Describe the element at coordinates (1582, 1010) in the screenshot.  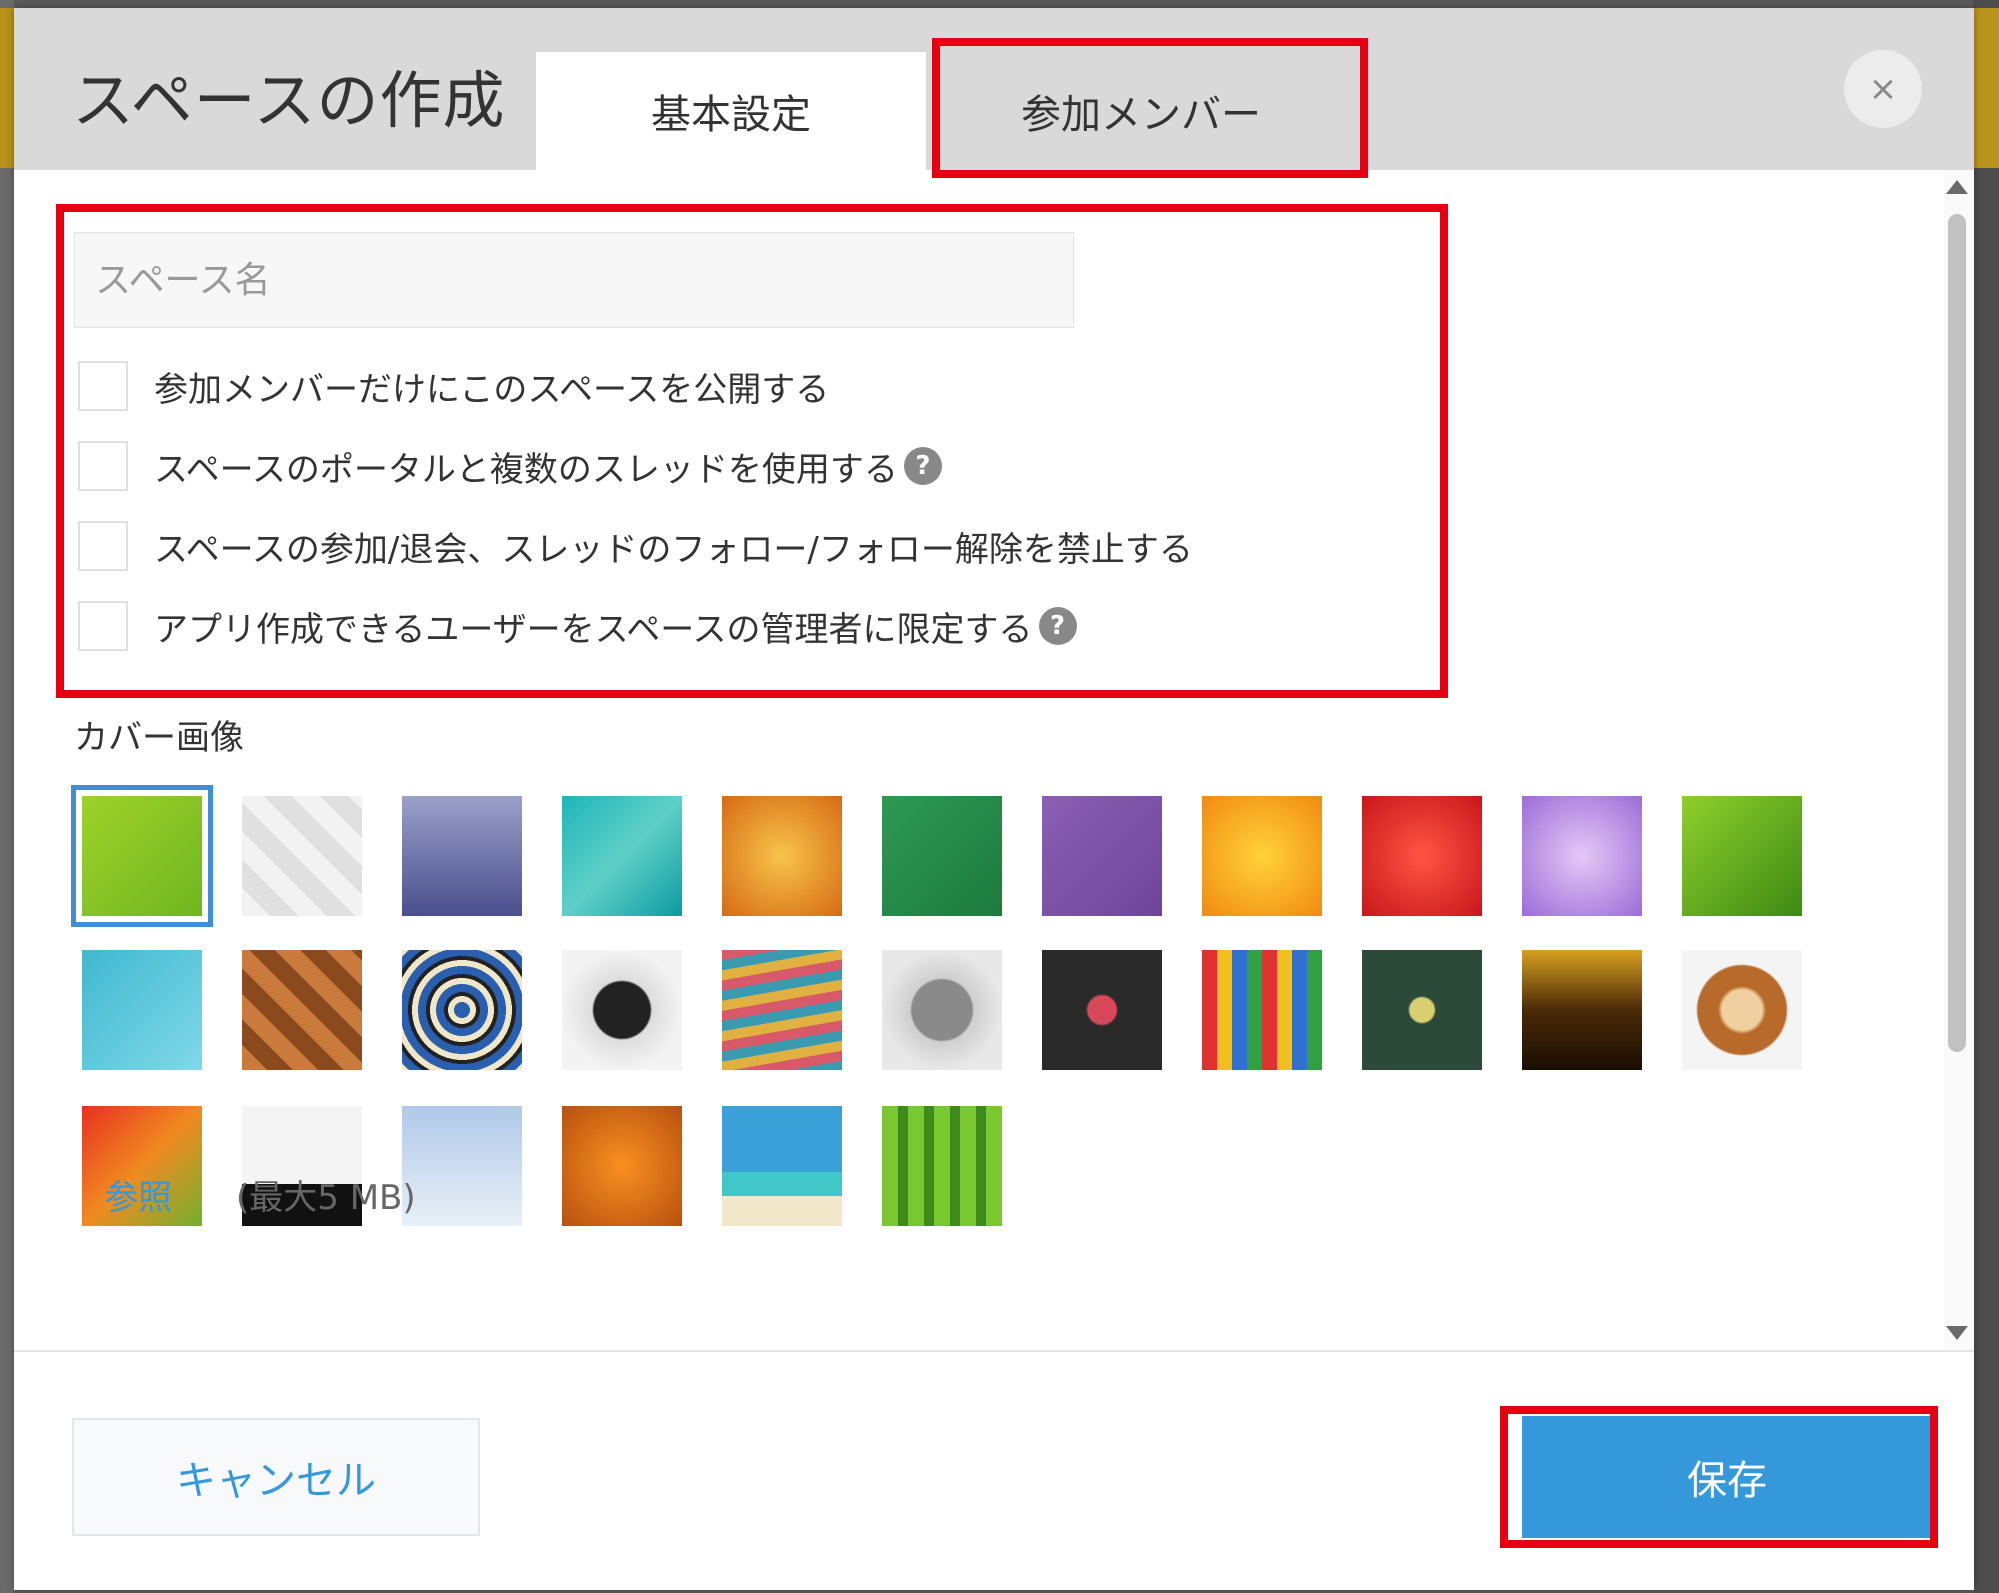
I see `cover-thumb-dark-gold-gradient` at that location.